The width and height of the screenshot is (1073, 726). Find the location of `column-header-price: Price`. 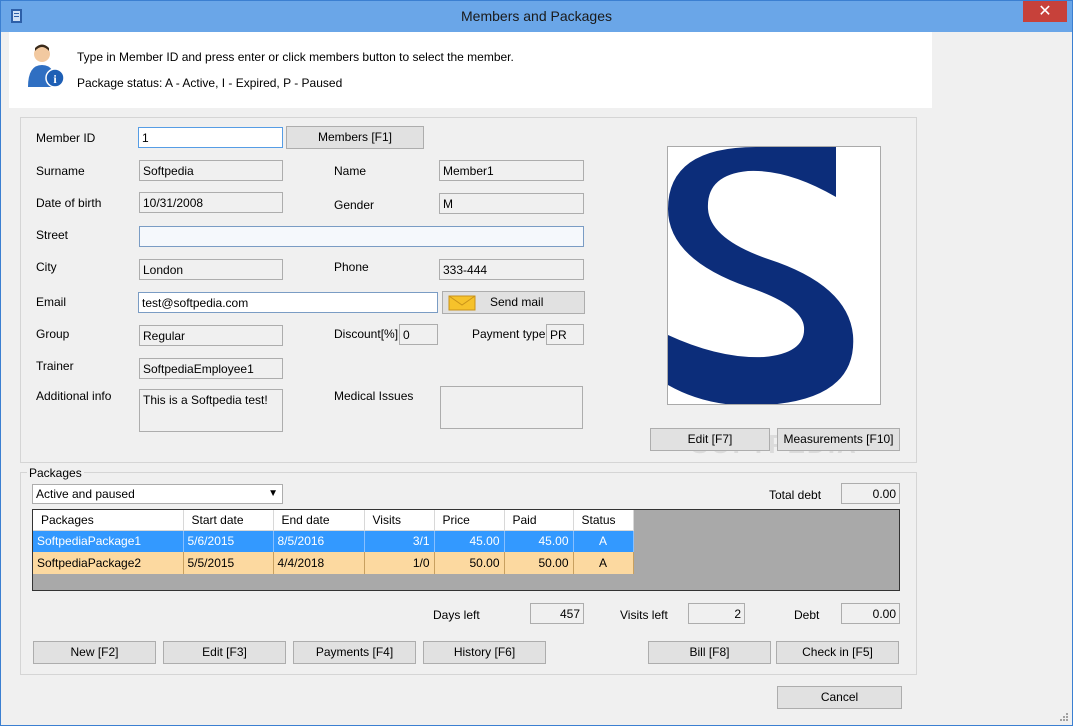

column-header-price: Price is located at coordinates (469, 520).